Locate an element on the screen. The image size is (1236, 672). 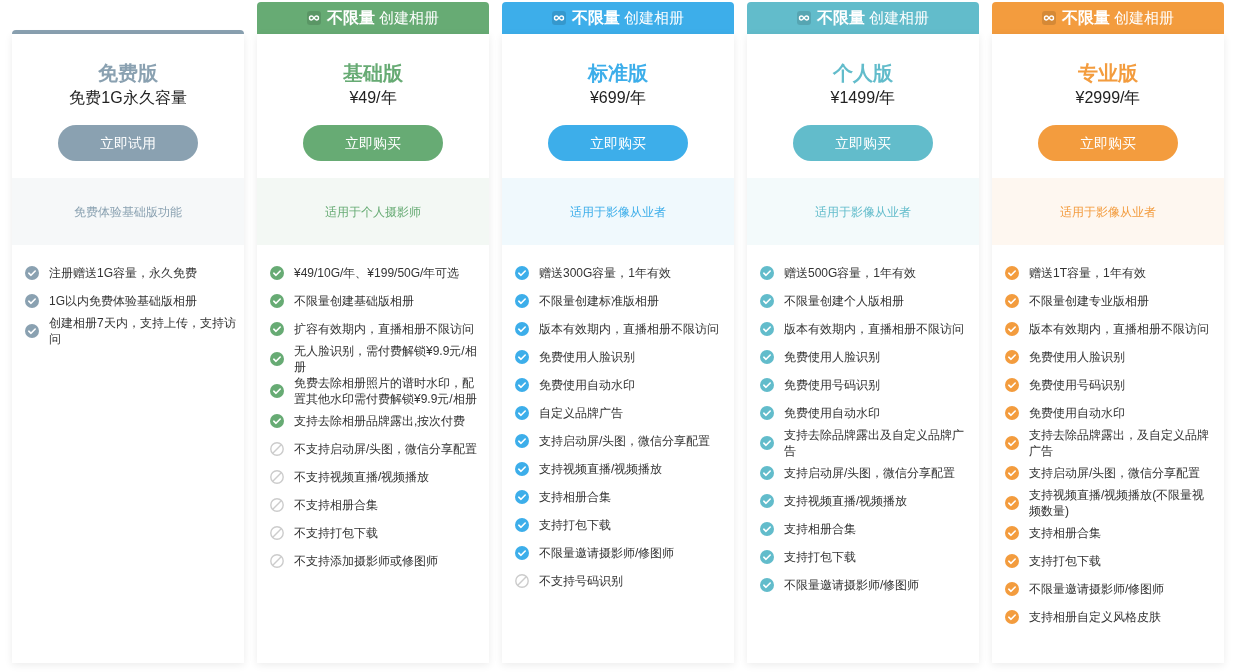
feature-text: 不限量创建标准版相册 is located at coordinates (599, 301).